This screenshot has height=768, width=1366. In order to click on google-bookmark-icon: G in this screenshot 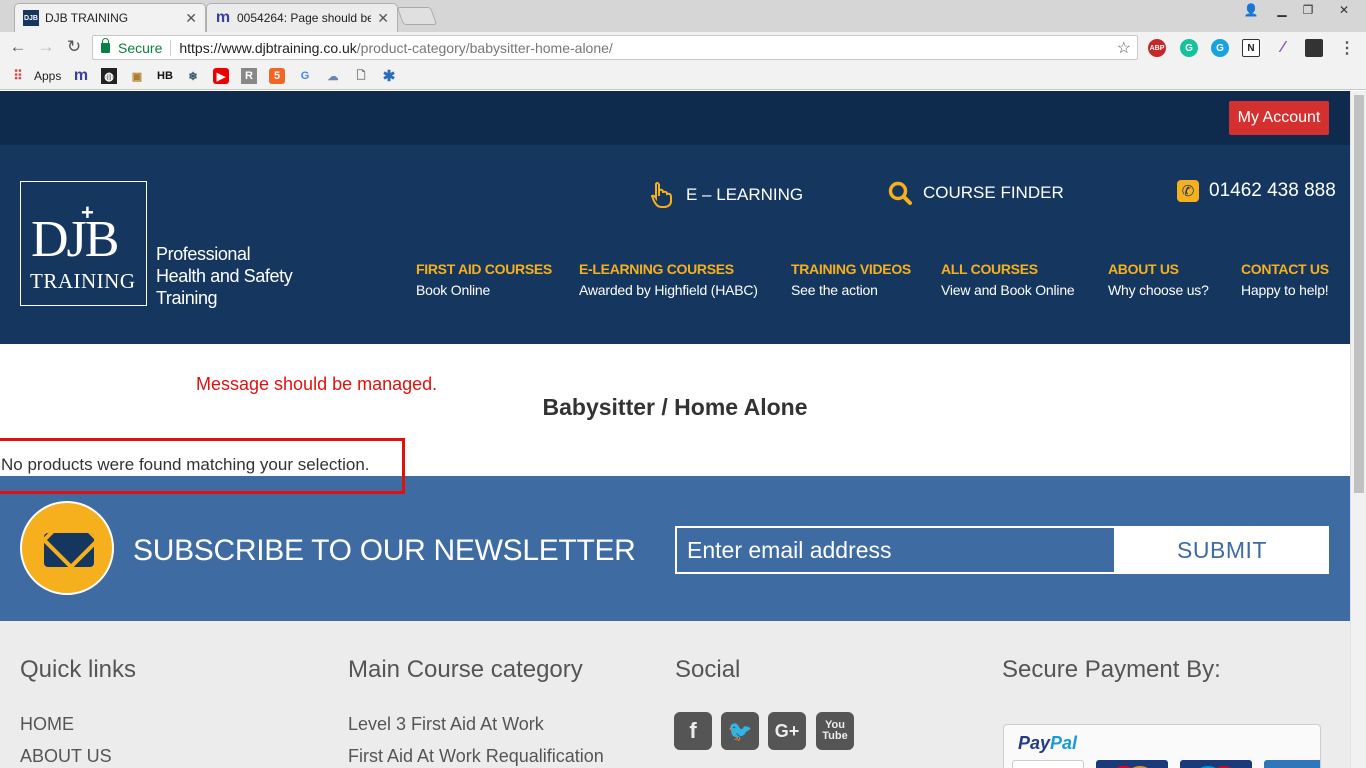, I will do `click(305, 76)`.